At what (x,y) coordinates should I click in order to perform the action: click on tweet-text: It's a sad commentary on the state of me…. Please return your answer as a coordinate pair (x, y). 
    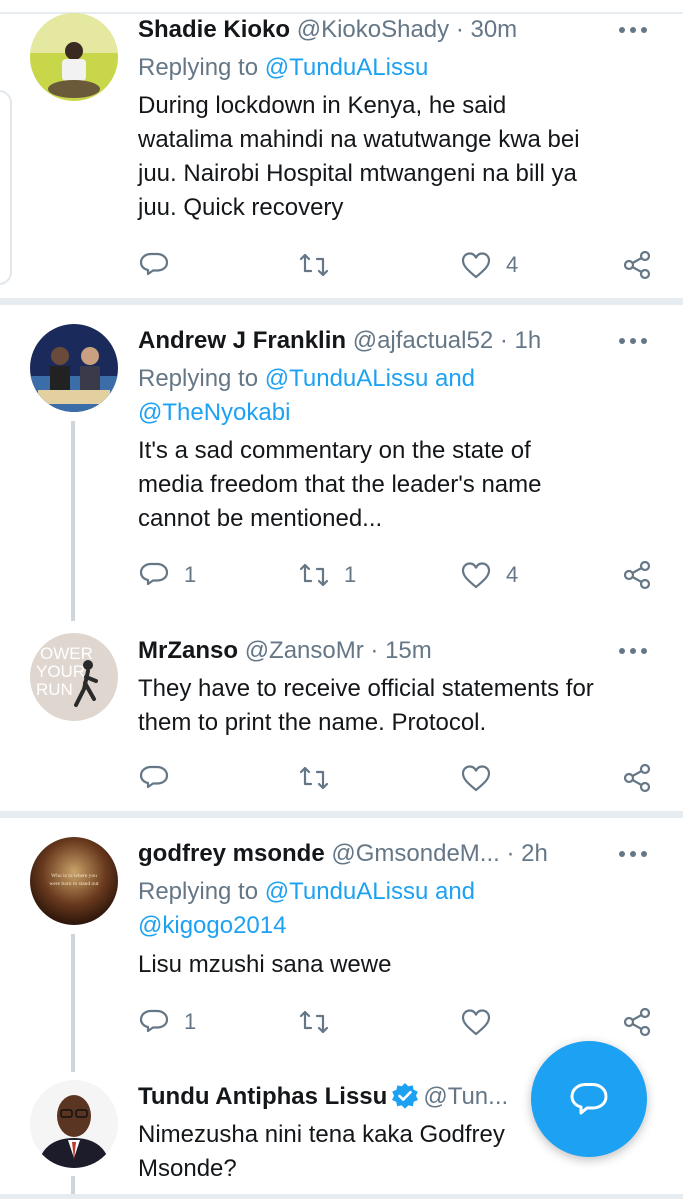
    Looking at the image, I should click on (398, 485).